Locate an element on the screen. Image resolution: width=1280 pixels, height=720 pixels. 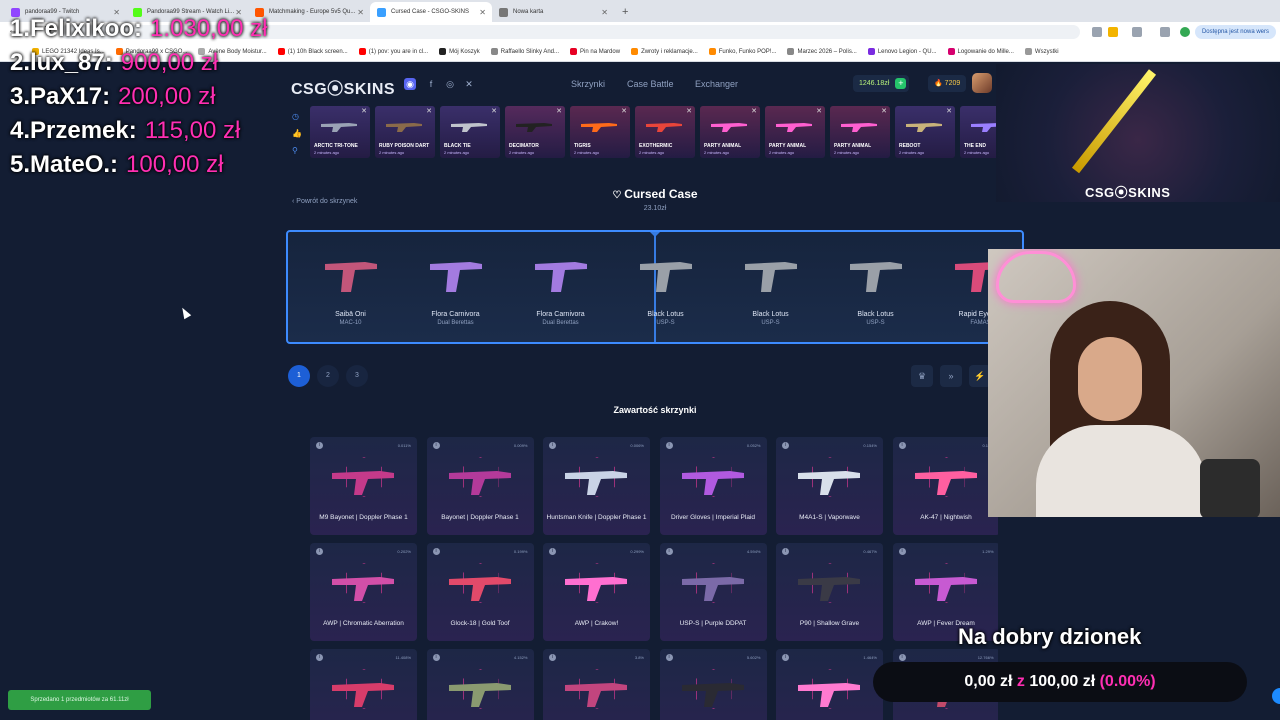
page-button-2: 2 is located at coordinates (328, 376).